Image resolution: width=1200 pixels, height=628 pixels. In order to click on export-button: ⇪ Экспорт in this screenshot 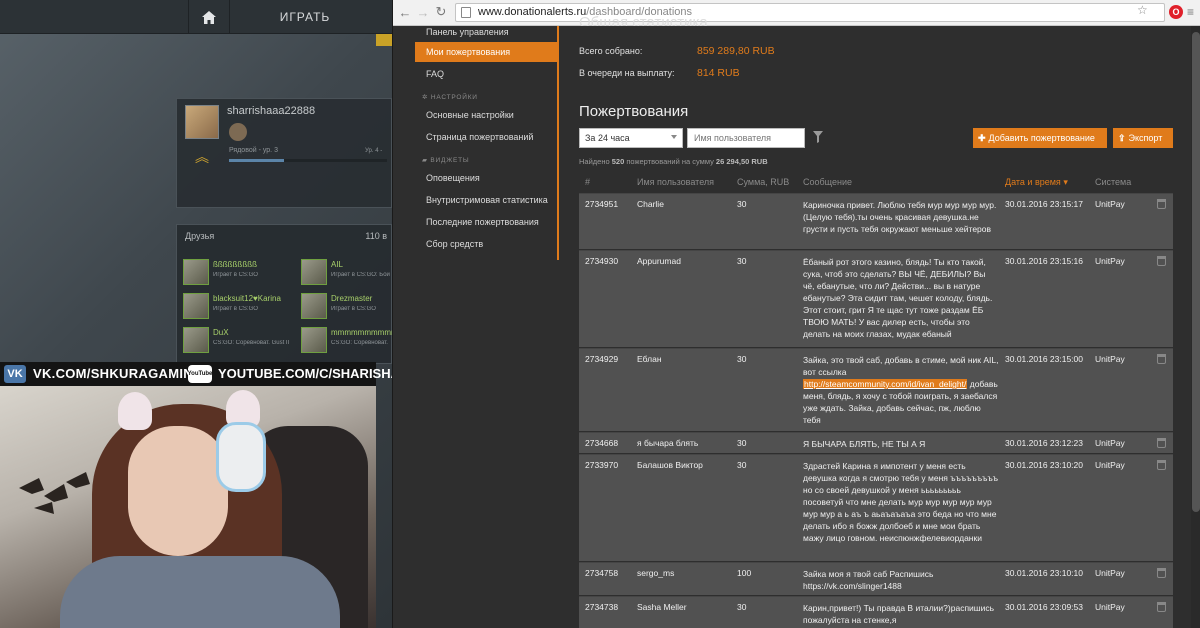, I will do `click(1143, 138)`.